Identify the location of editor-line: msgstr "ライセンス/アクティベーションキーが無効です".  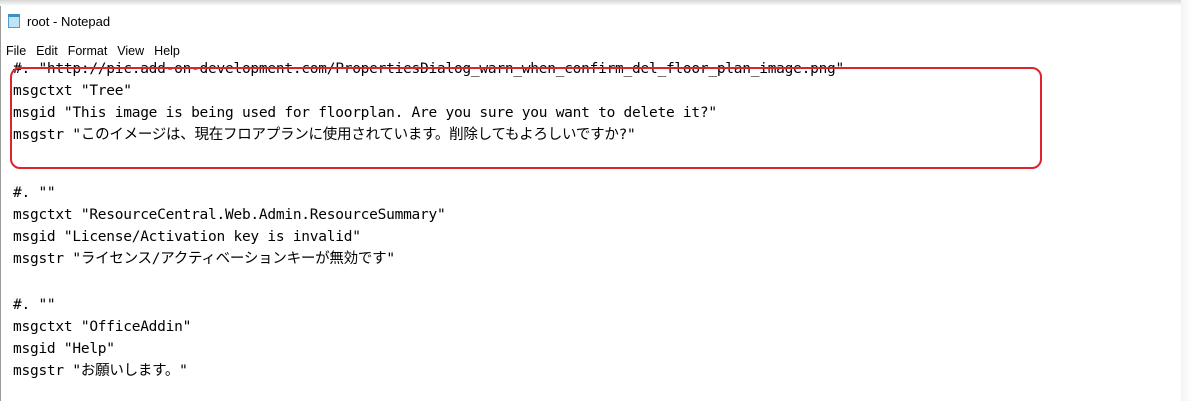
(204, 259).